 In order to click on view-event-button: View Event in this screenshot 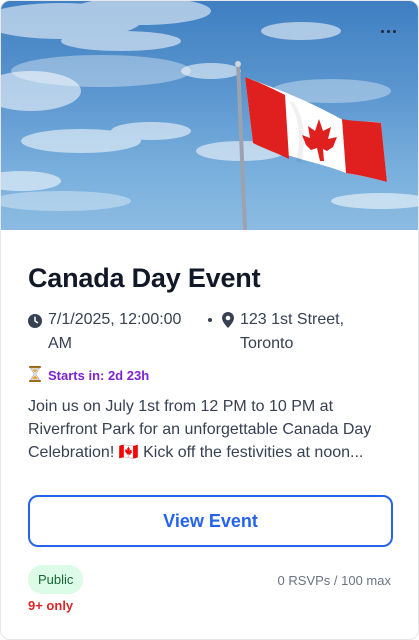, I will do `click(210, 521)`.